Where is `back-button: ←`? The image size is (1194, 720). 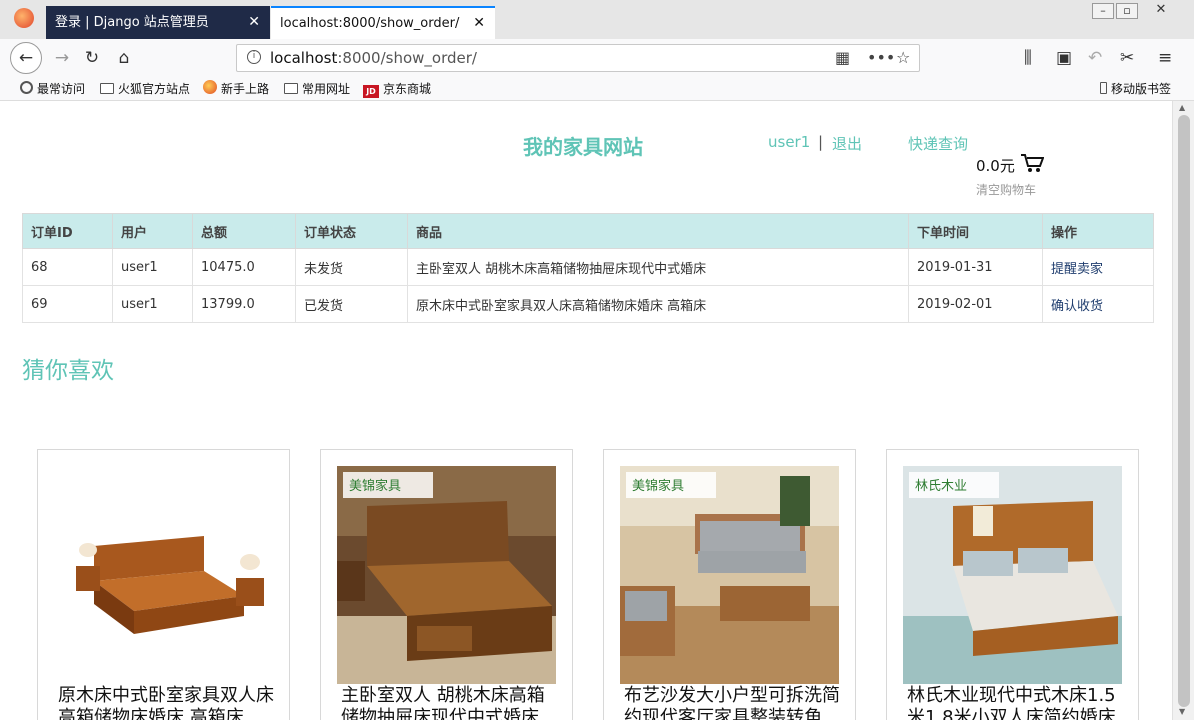 back-button: ← is located at coordinates (26, 58).